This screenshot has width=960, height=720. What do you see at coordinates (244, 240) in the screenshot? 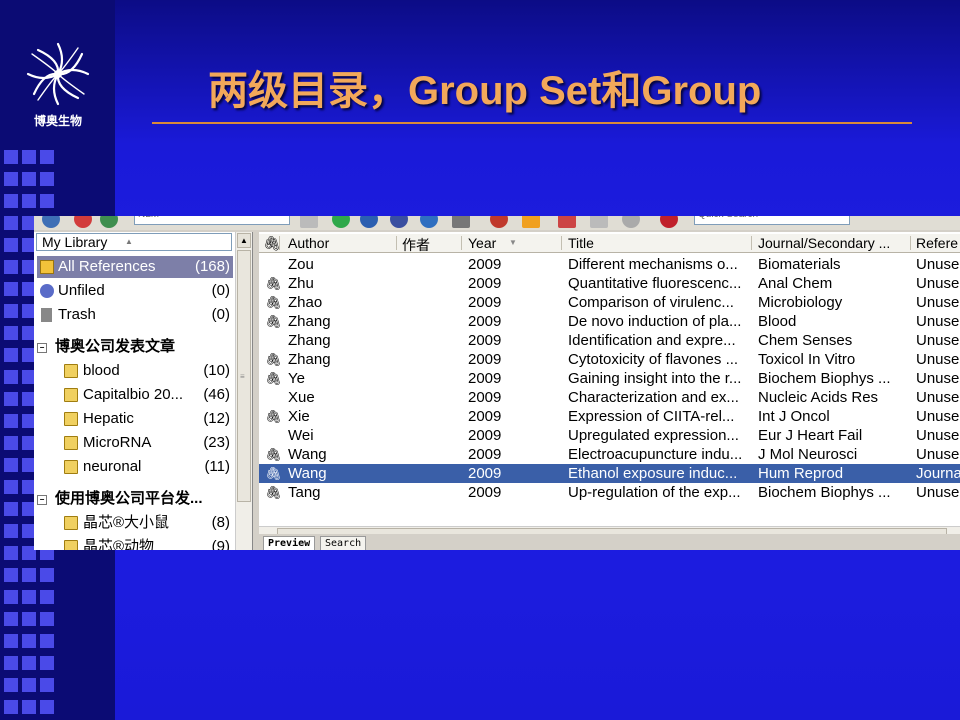
I see `scroll-up-icon: ▲` at bounding box center [244, 240].